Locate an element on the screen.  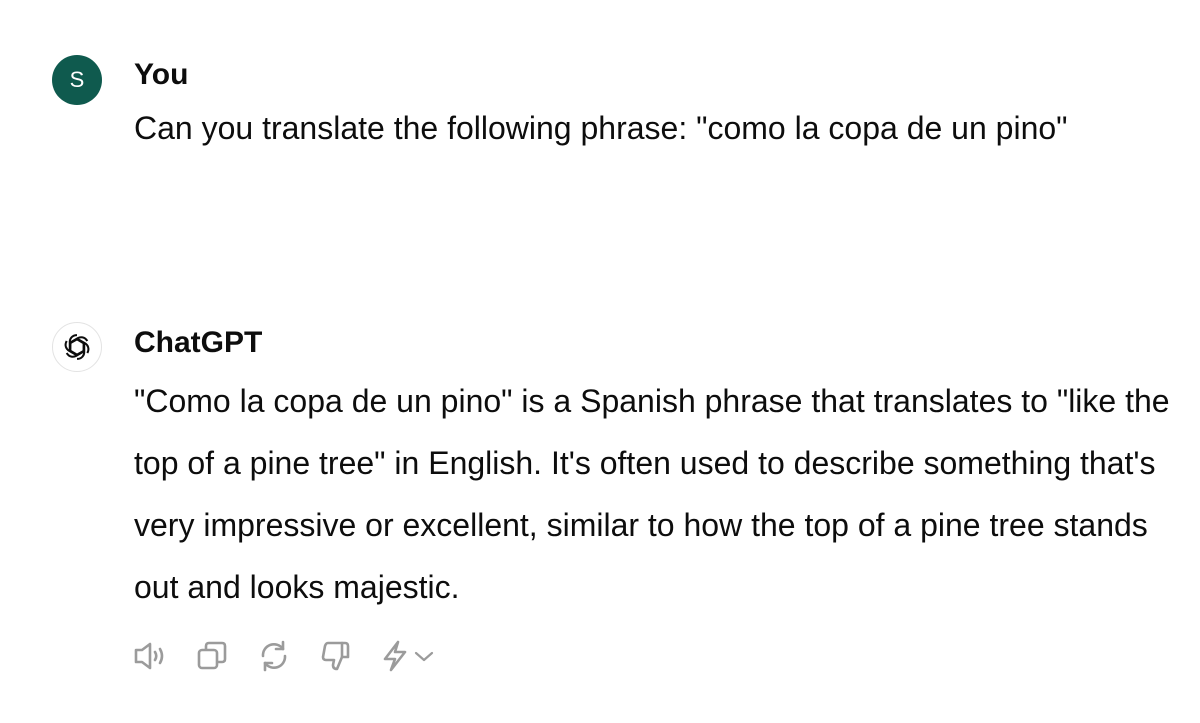
assistant-avatar is located at coordinates (77, 347).